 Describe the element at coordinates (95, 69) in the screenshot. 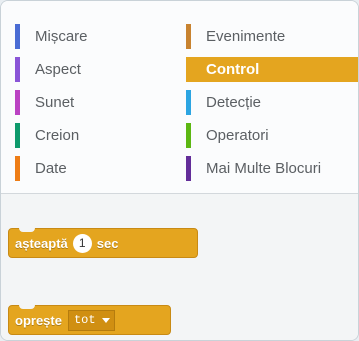

I see `category-looks: Aspect` at that location.